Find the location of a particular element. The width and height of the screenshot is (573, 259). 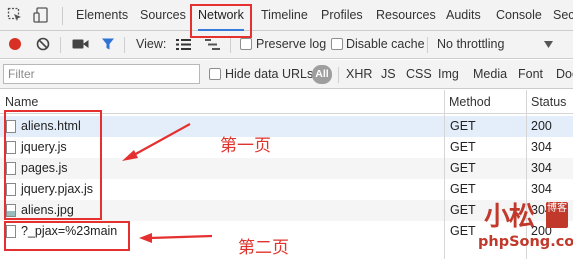

watermark-logo: 小松 博客 phpSong.com is located at coordinates (524, 227).